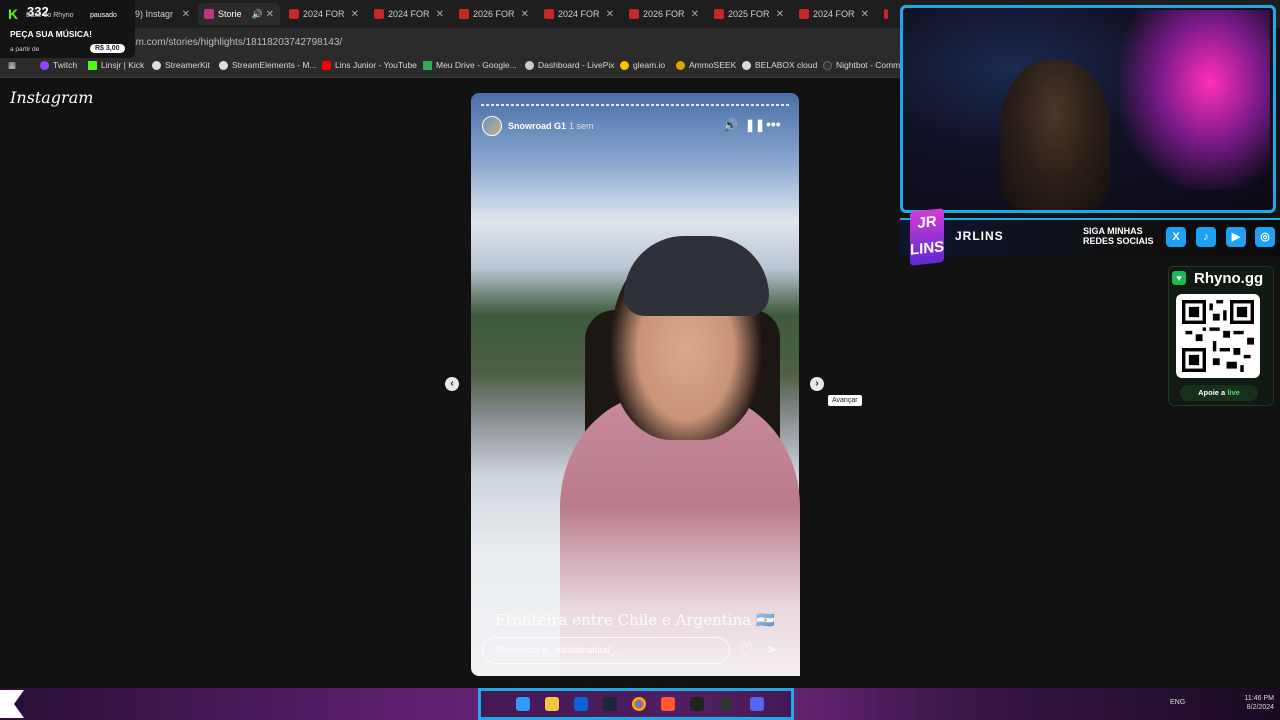  What do you see at coordinates (1195, 100) in the screenshot?
I see `webcam-video` at bounding box center [1195, 100].